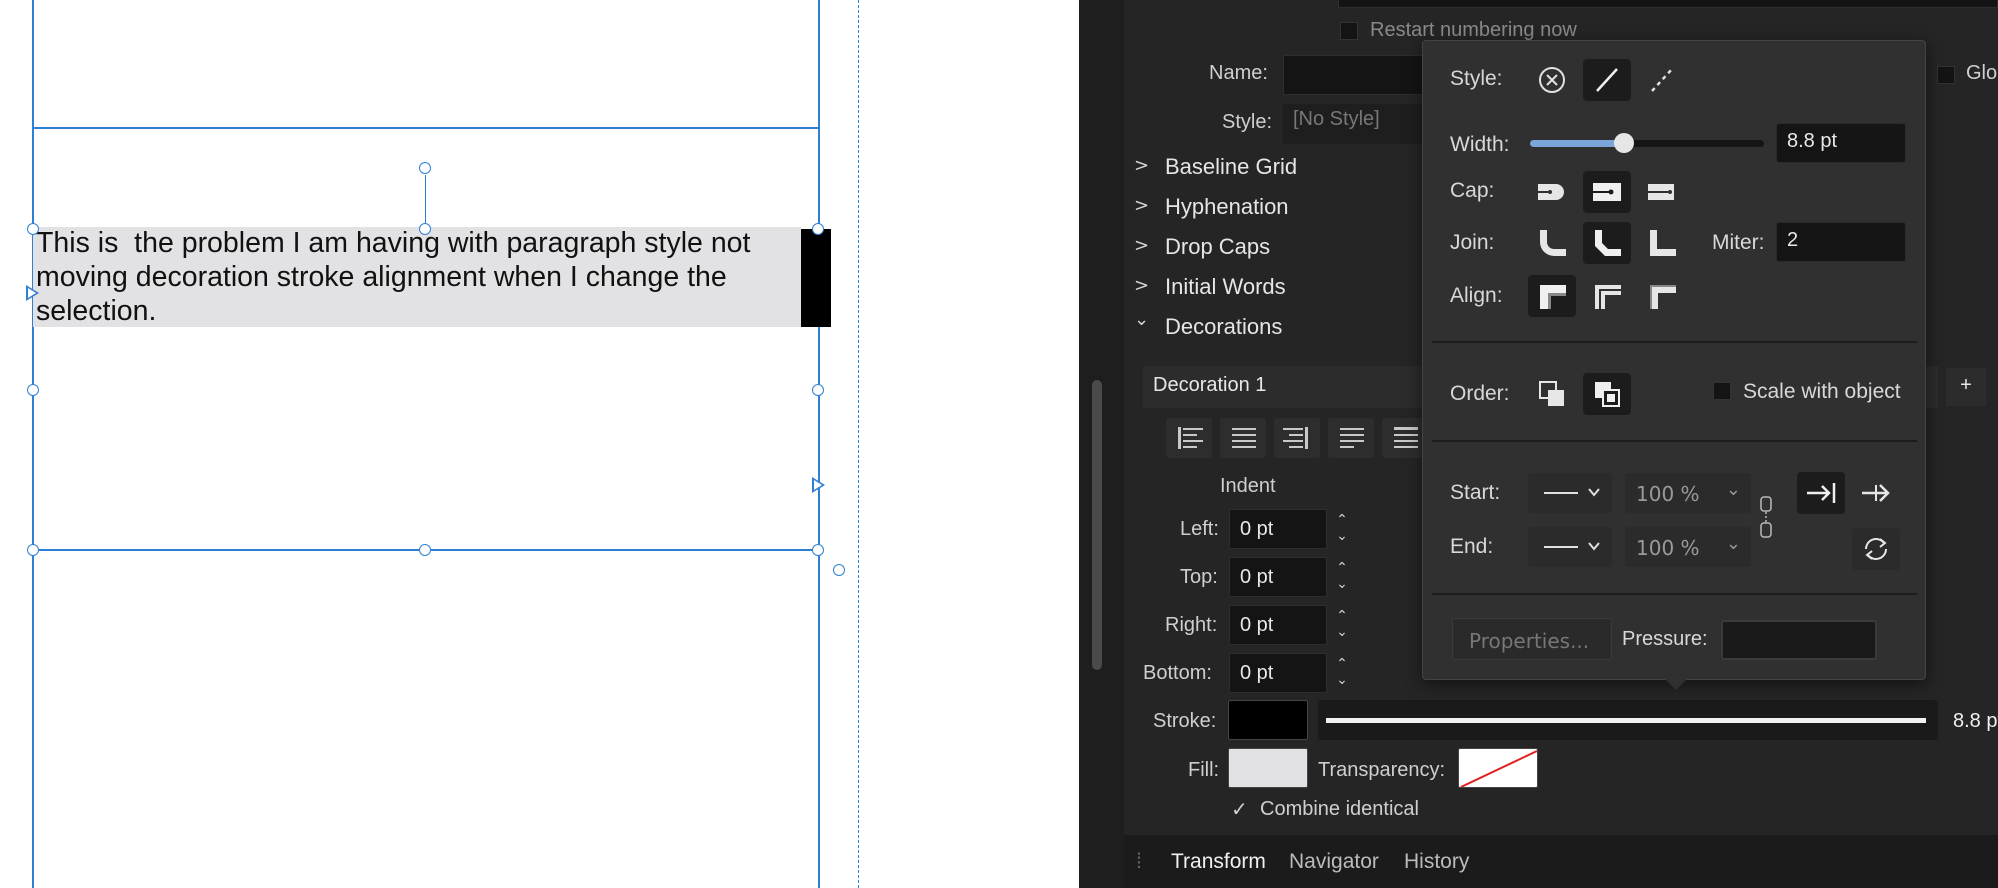 This screenshot has width=1998, height=888. What do you see at coordinates (1665, 639) in the screenshot?
I see `pressure-label: Pressure:` at bounding box center [1665, 639].